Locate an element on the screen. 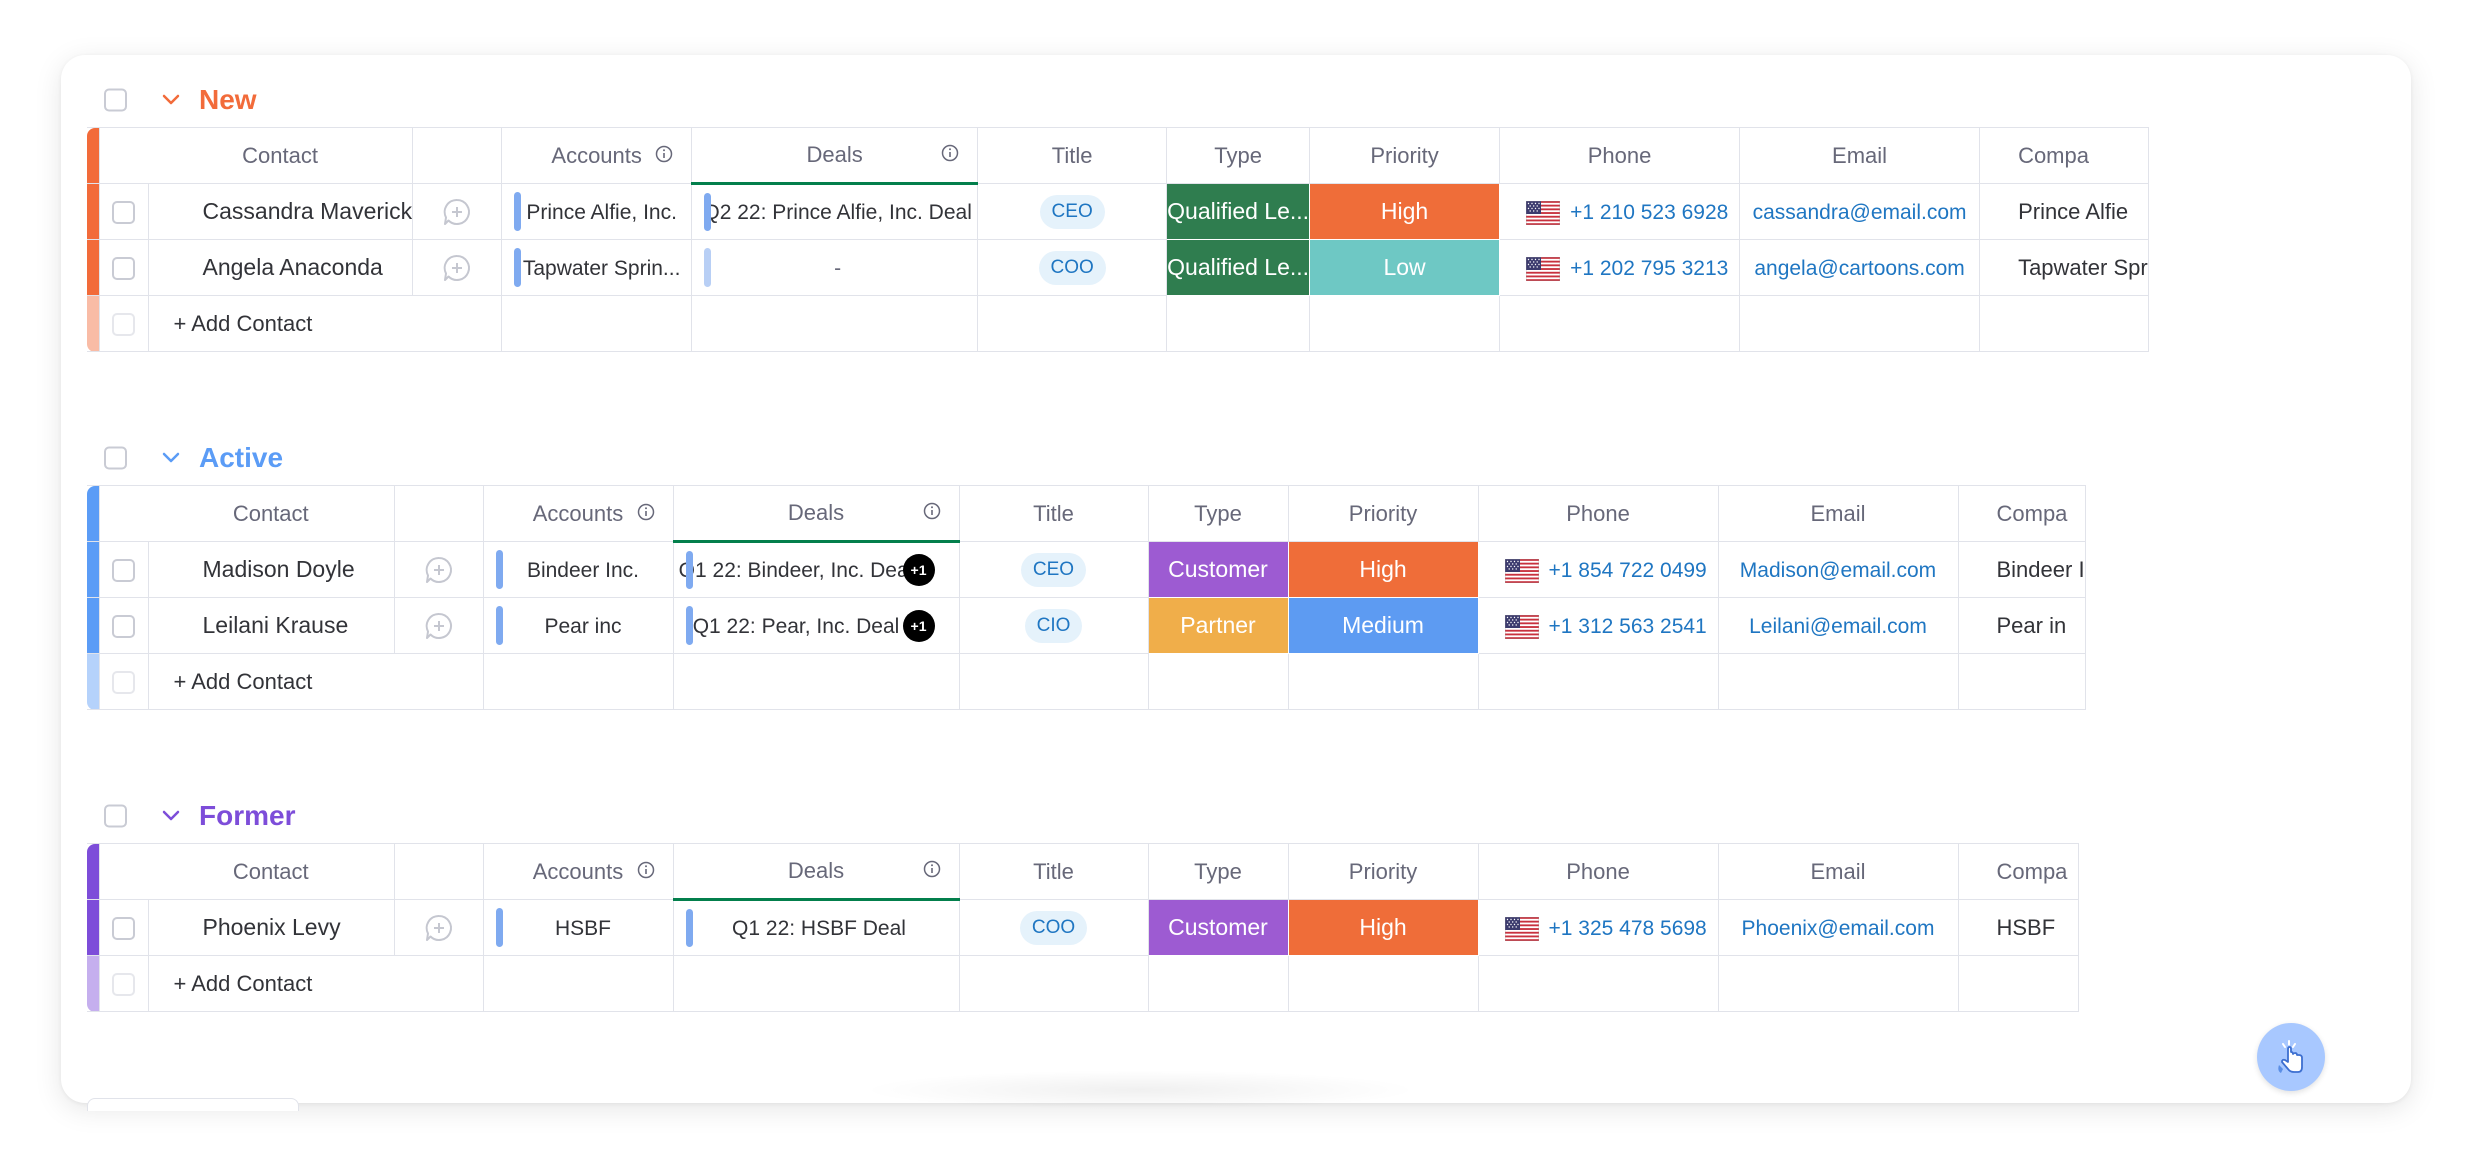 The image size is (2474, 1159). deals-cell: - is located at coordinates (835, 267).